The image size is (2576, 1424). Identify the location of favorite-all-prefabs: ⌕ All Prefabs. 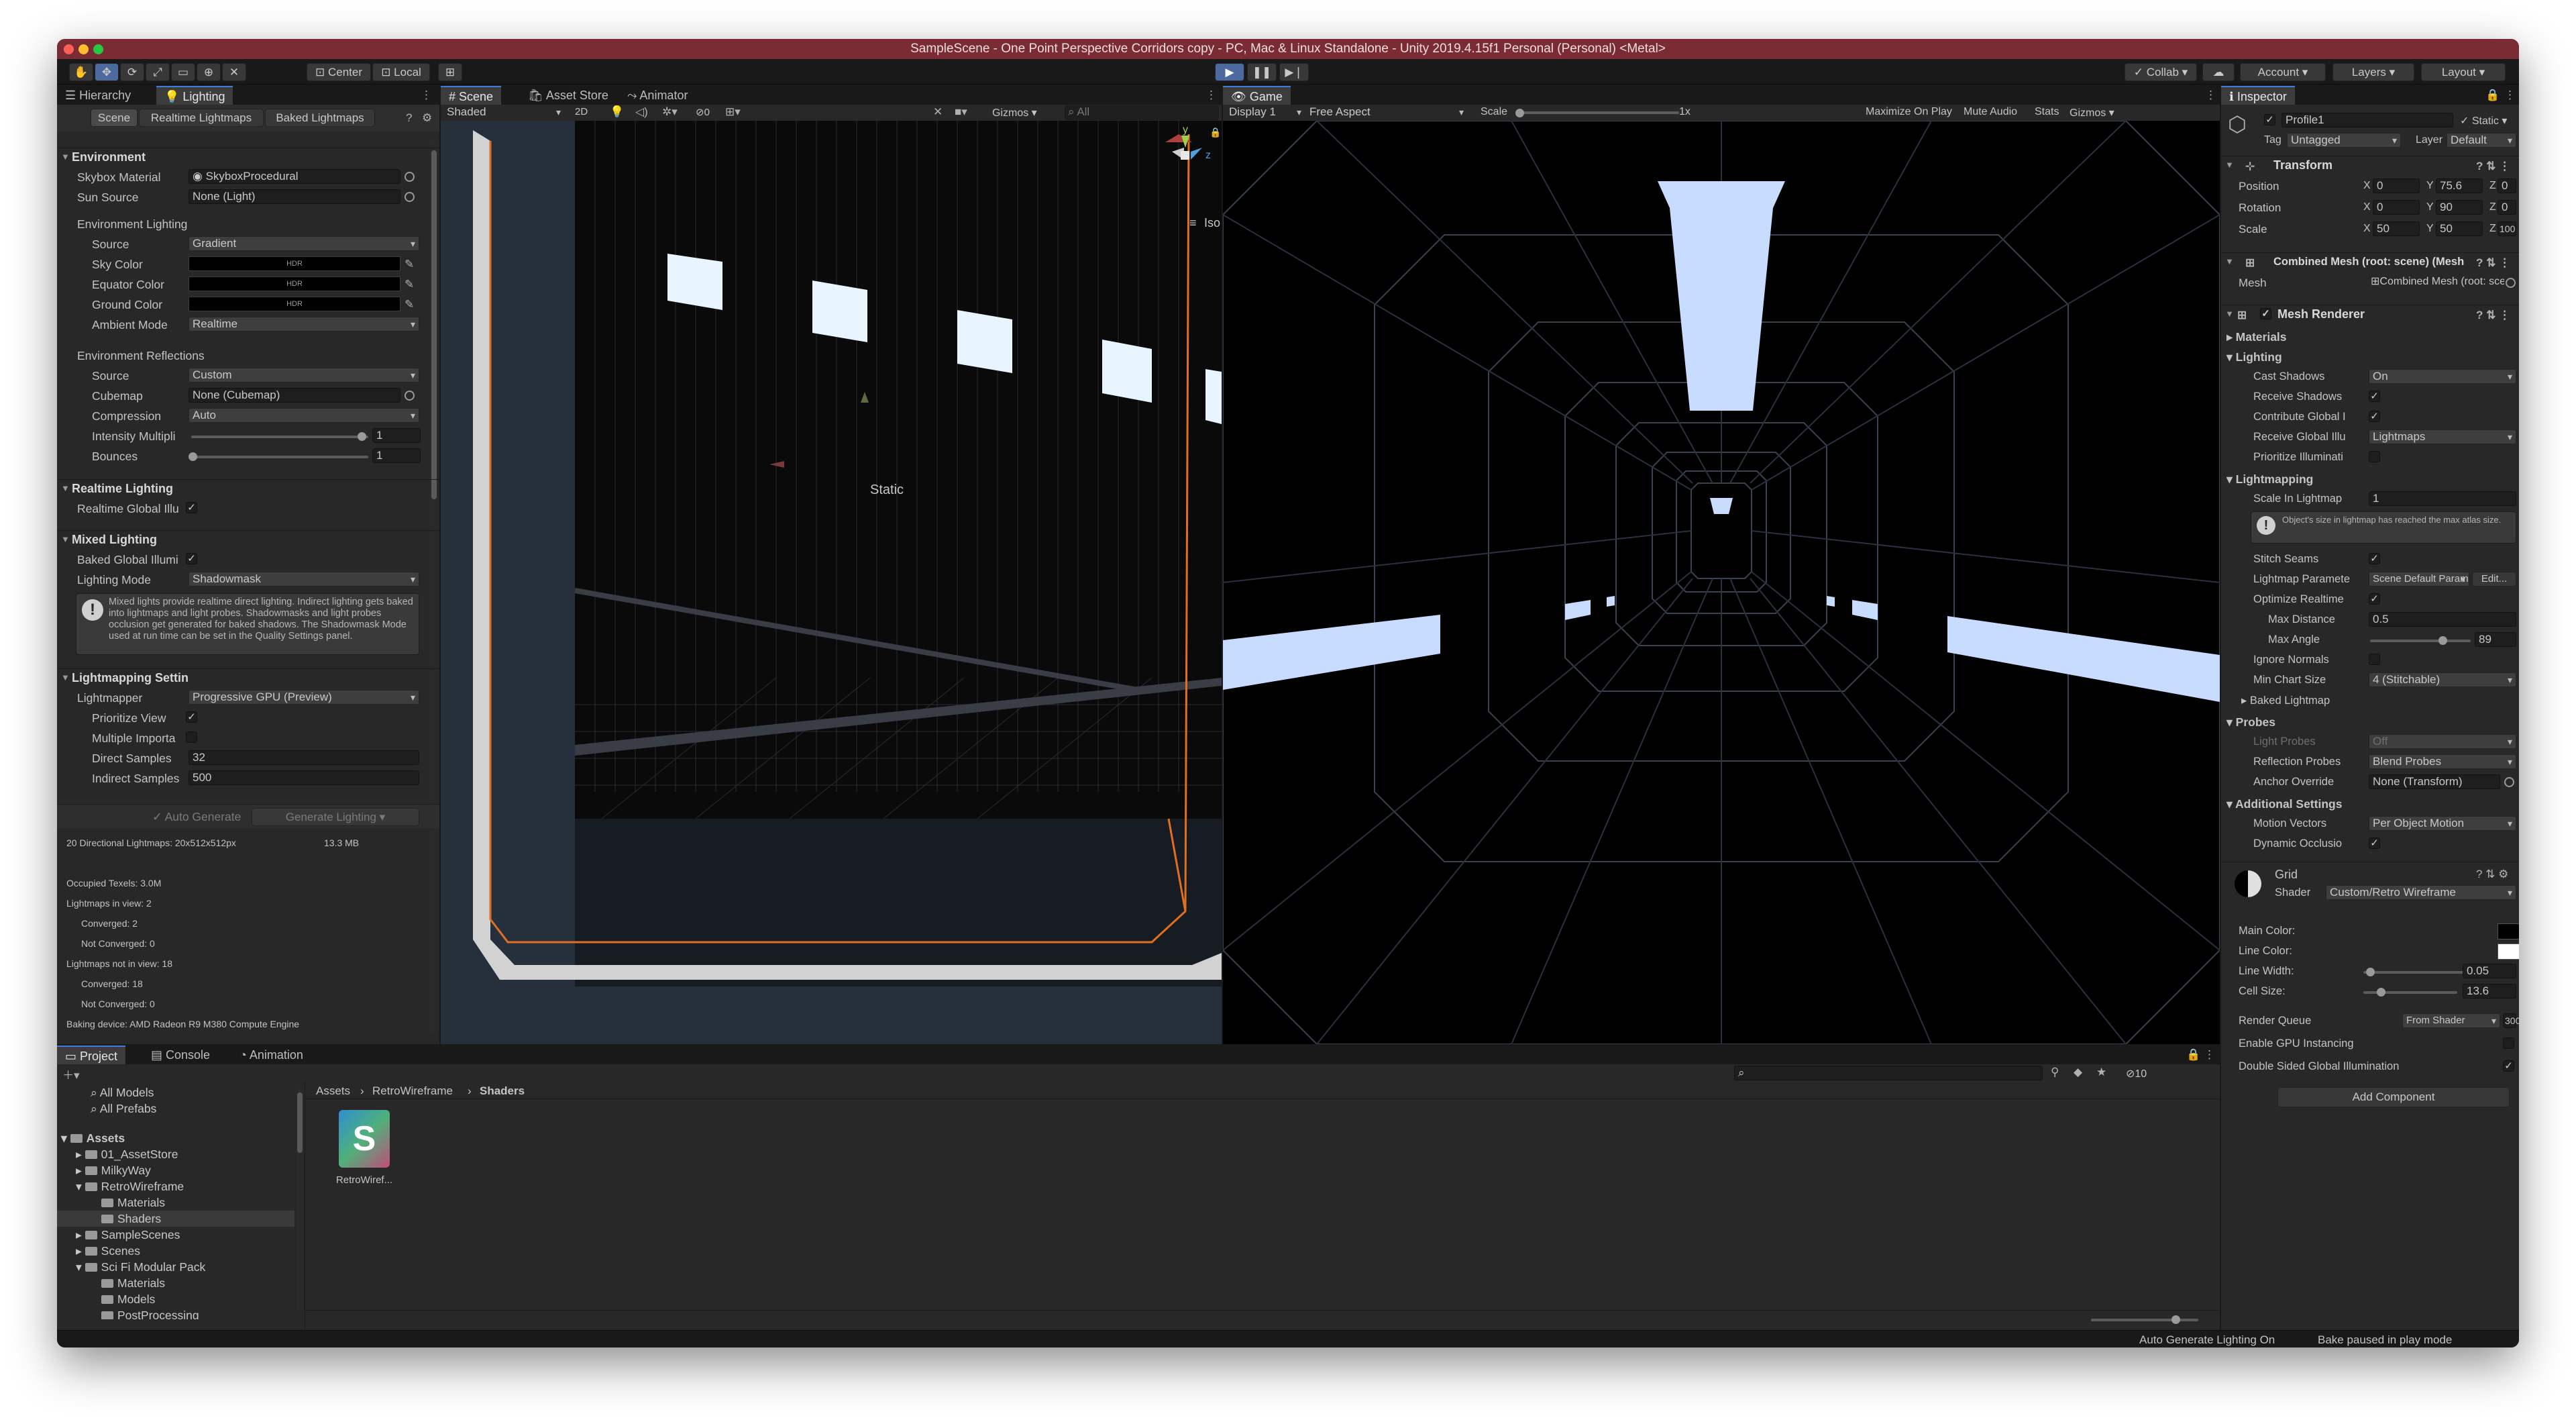
(123, 1109).